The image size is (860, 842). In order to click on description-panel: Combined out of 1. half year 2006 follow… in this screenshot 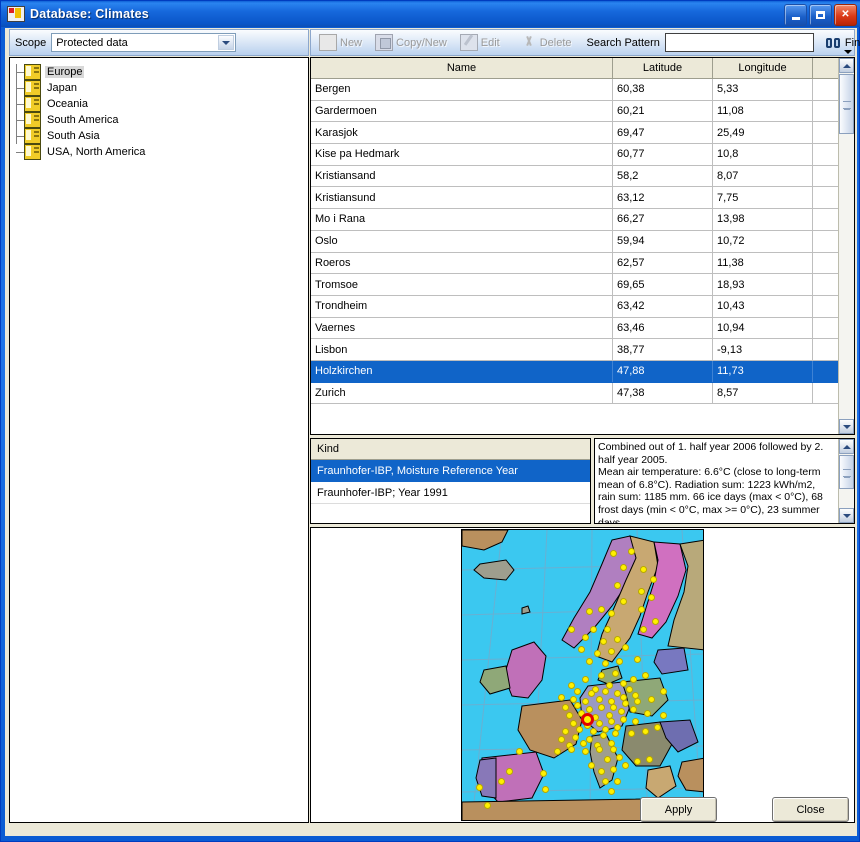, I will do `click(724, 481)`.